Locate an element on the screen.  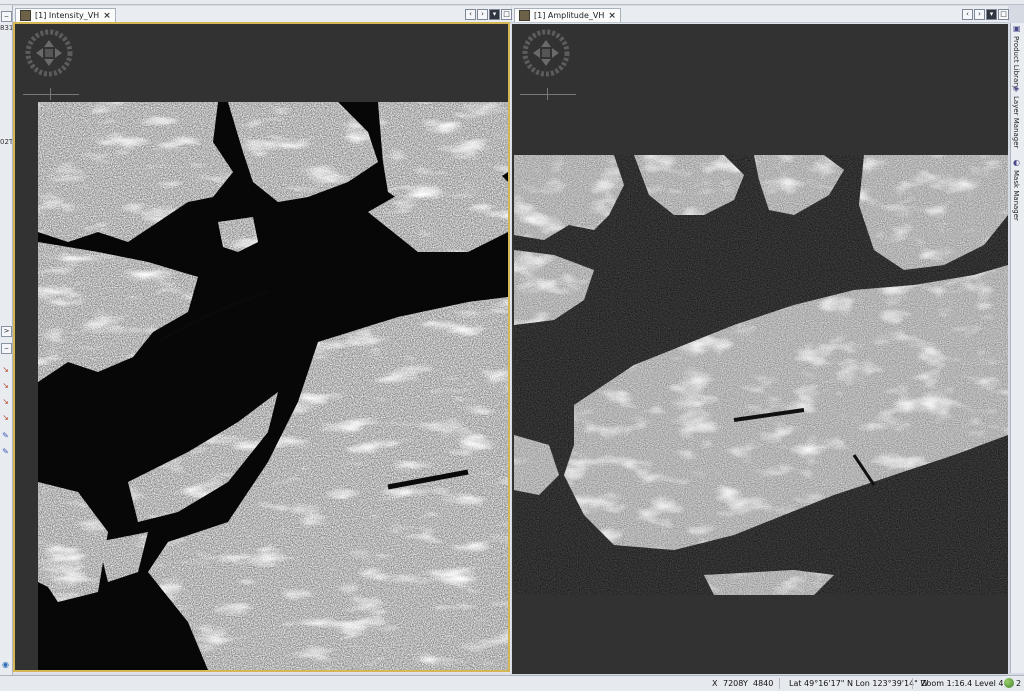
left-panel-edge: ‒ 831 02T > ‒ ↘ ↘ ↘ ↘ ✎ ✎ ◉ is located at coordinates (6, 340).